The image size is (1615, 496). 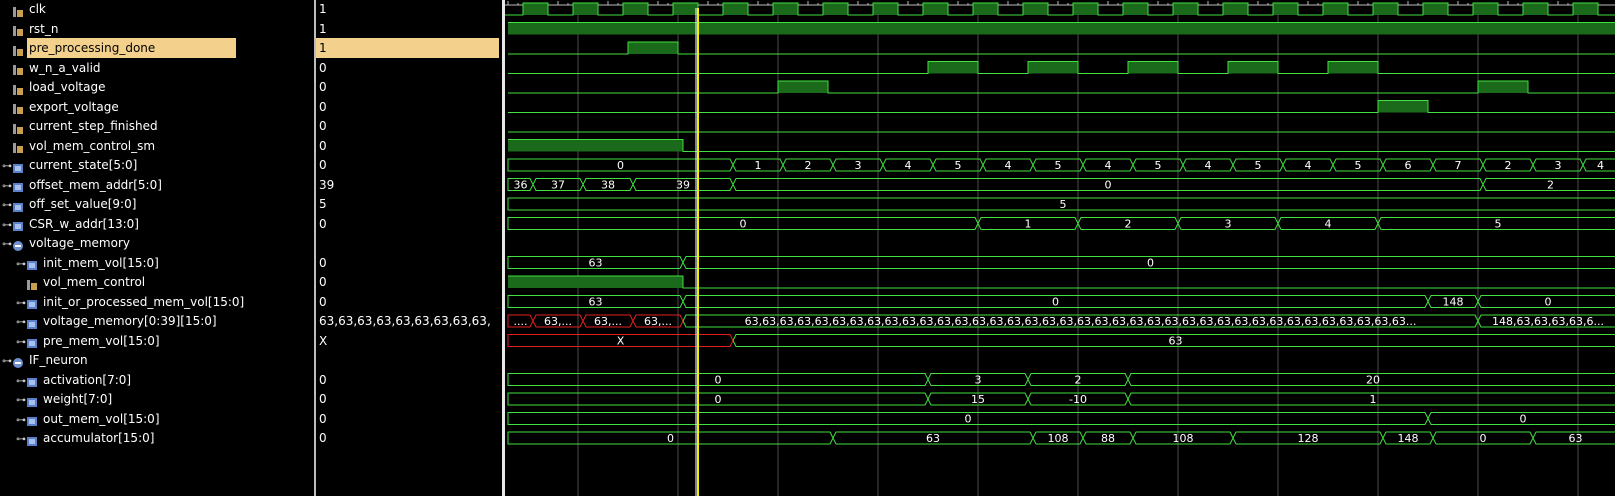 I want to click on signal-row: ⊶ IF_neuron, so click(x=45, y=360).